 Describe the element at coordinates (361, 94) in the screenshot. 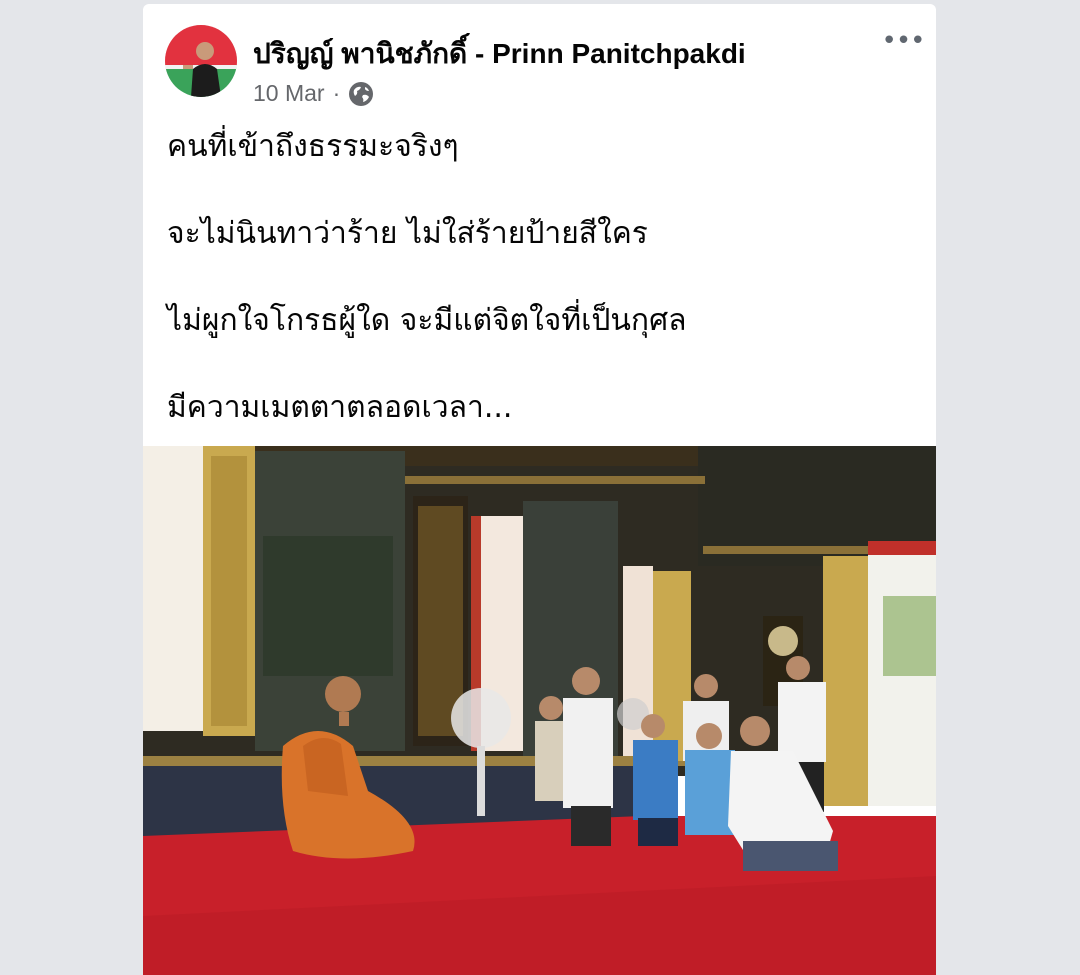

I see `globe-icon` at that location.